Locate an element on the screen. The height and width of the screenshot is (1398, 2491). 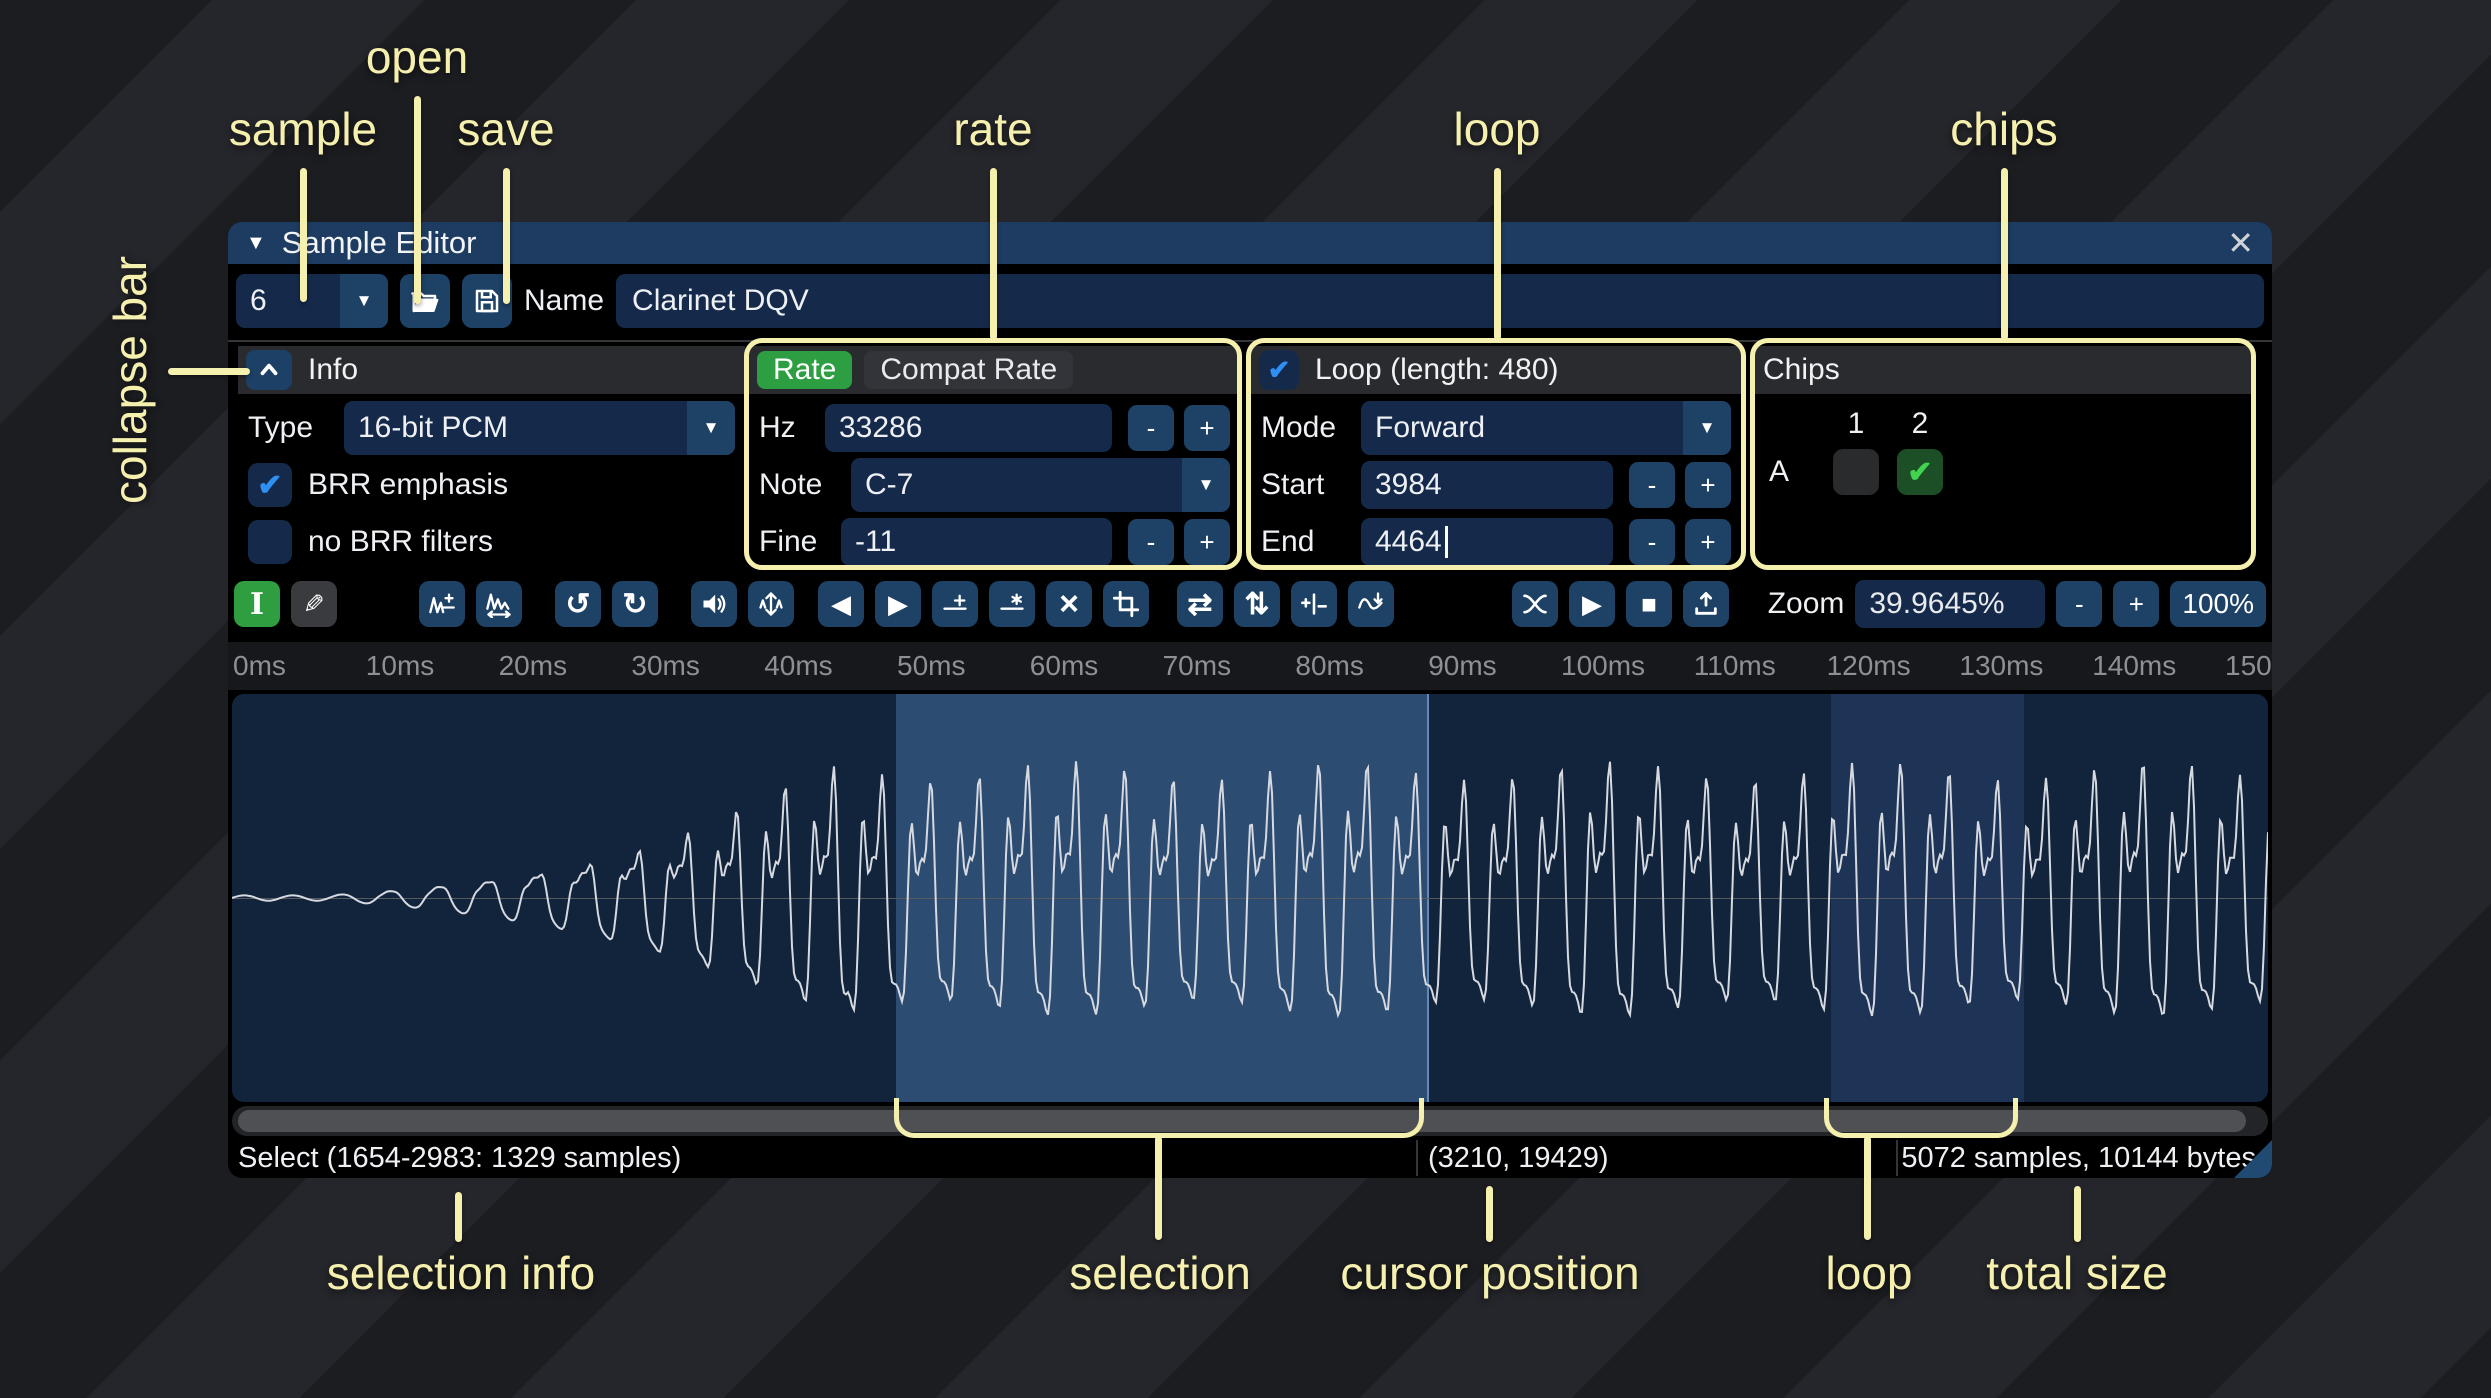
no-brr-filters-checkbox: ✔ is located at coordinates (270, 542).